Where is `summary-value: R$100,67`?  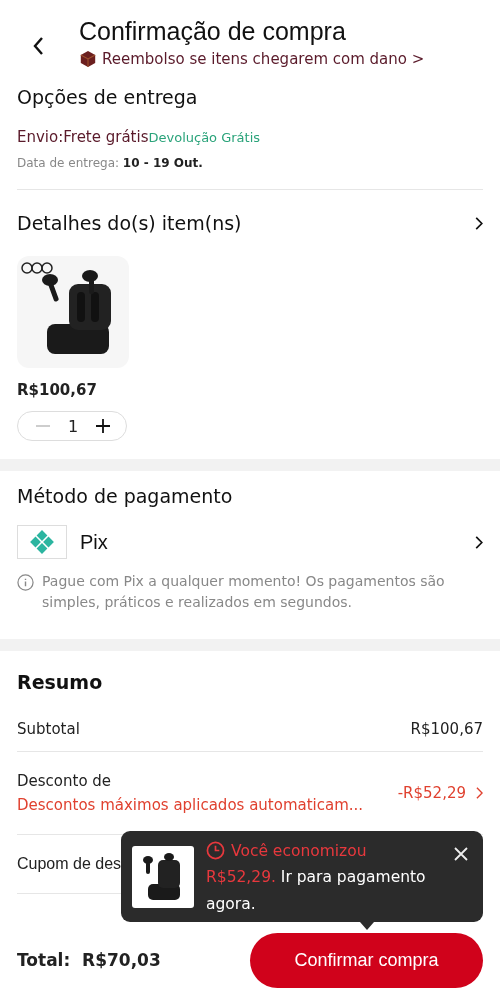 summary-value: R$100,67 is located at coordinates (446, 729).